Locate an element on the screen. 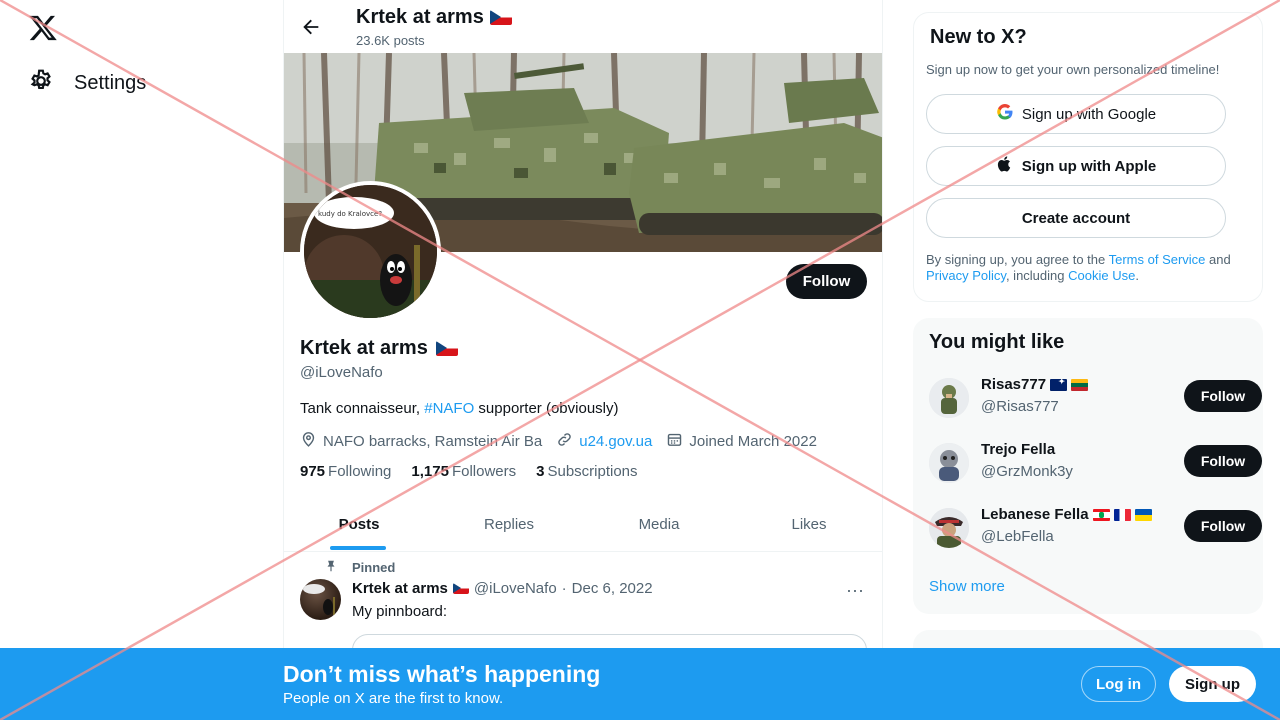 The width and height of the screenshot is (1280, 720). avatar-bubble-text: kudy do Kralovce? is located at coordinates (350, 214).